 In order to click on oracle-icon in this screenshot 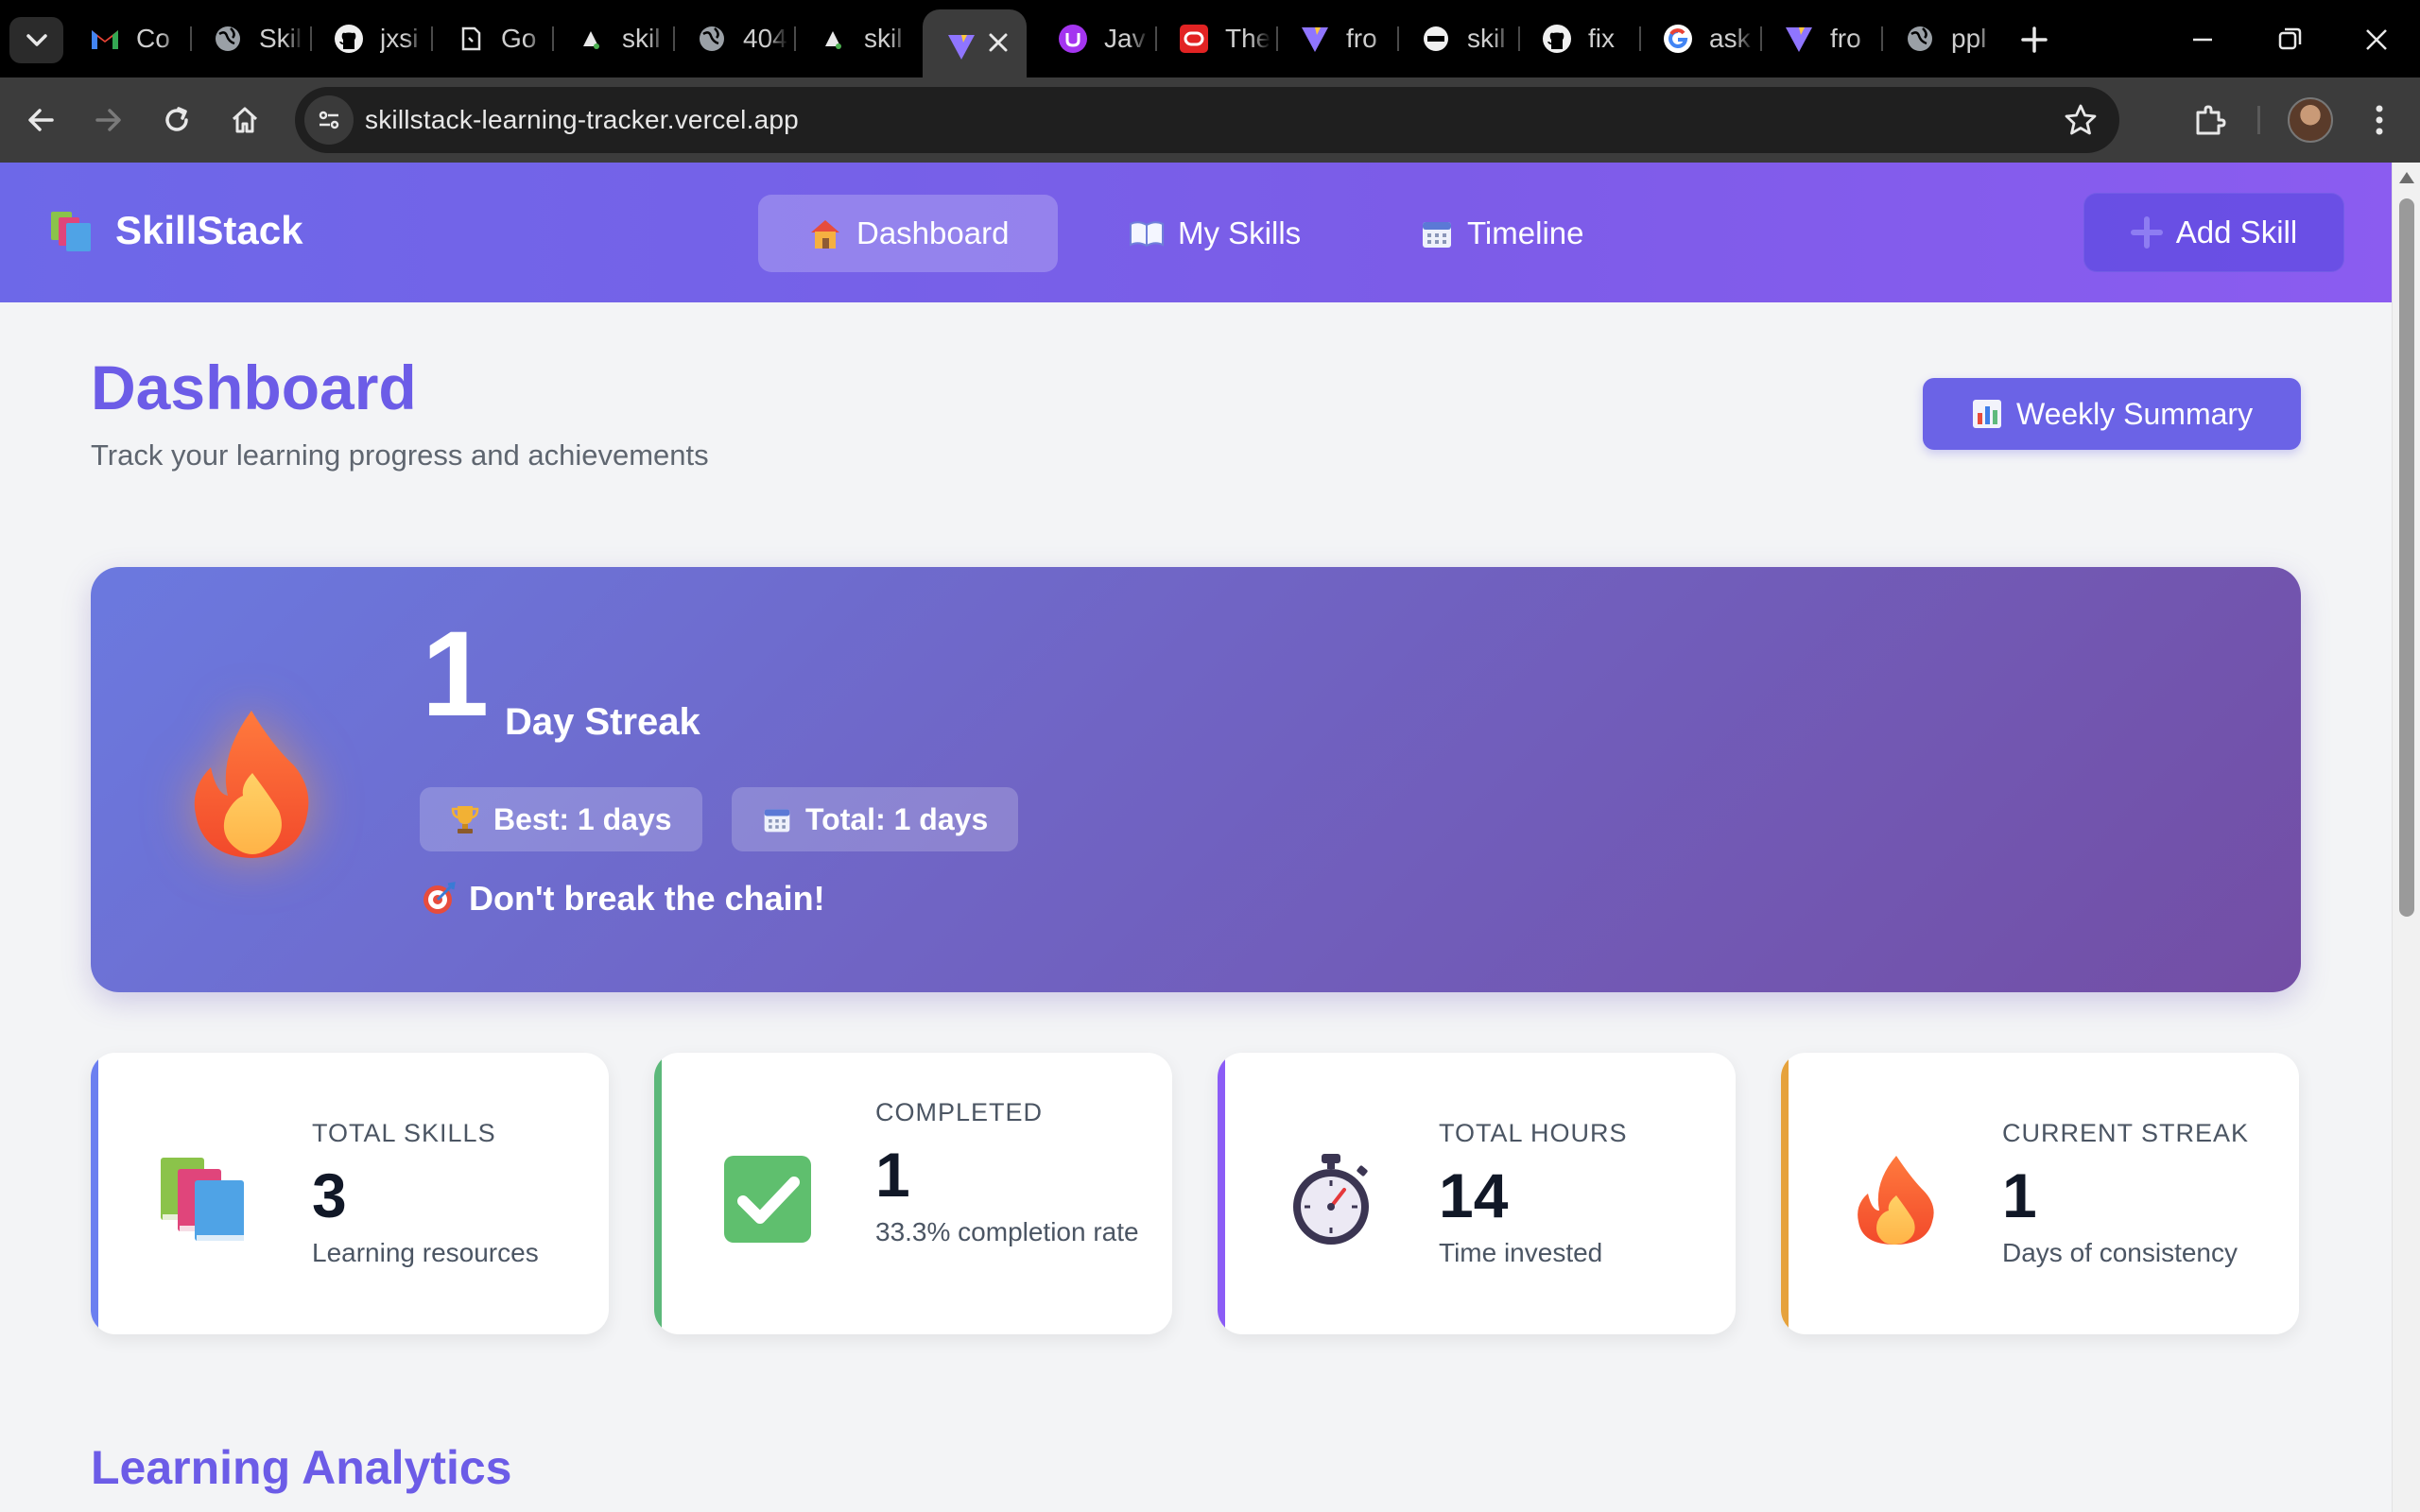, I will do `click(1194, 39)`.